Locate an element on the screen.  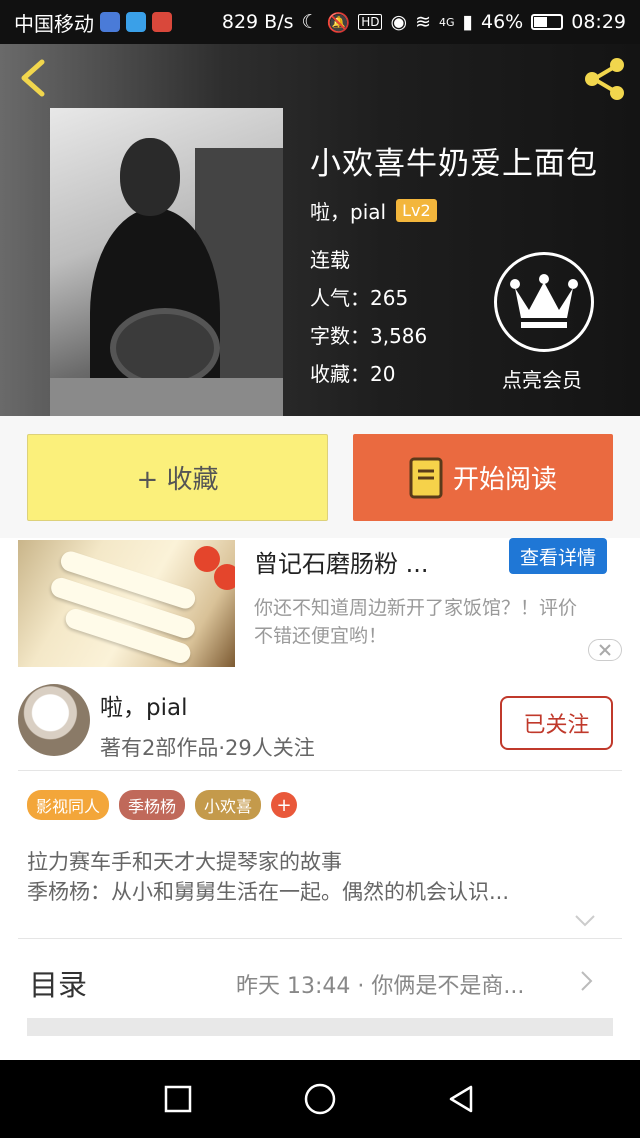
serial-status: 连载 is located at coordinates (330, 260).